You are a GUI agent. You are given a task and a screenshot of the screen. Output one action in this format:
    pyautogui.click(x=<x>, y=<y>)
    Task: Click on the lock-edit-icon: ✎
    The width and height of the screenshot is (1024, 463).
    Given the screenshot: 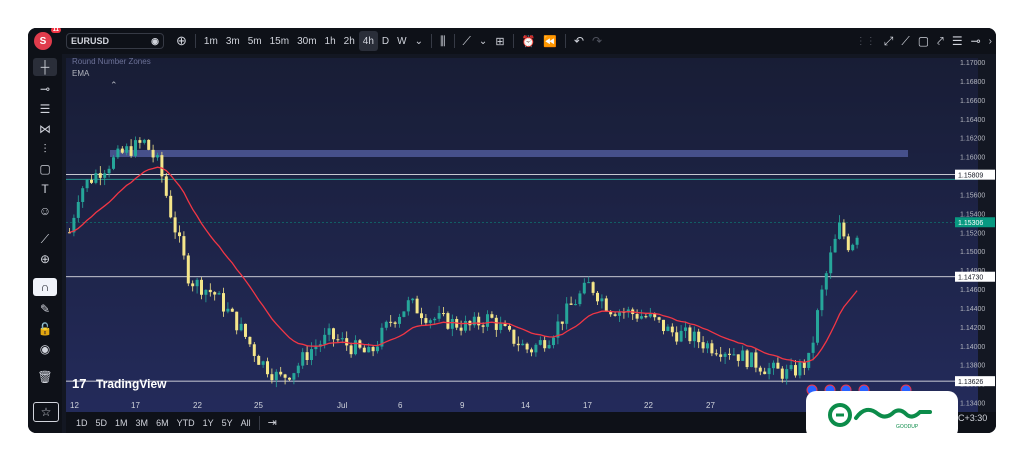 What is the action you would take?
    pyautogui.click(x=45, y=309)
    